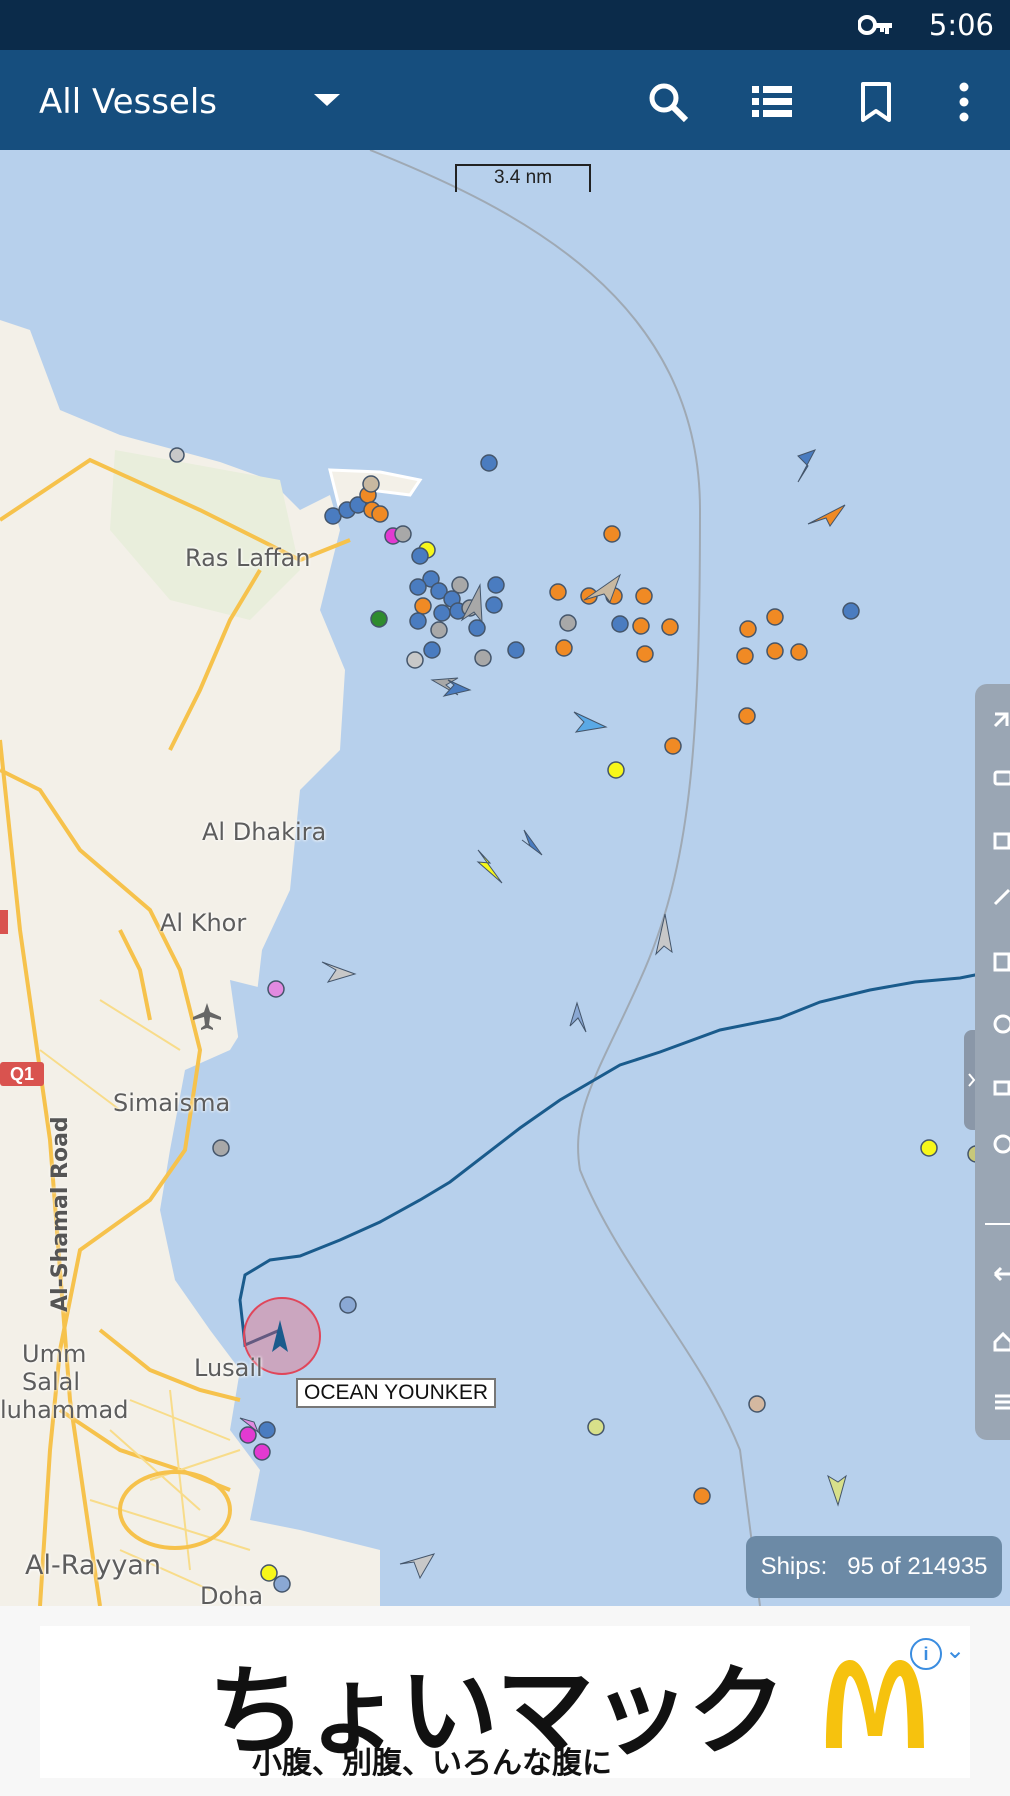 The image size is (1010, 1796). I want to click on ad-subline: 小腹、別腹、いろんな腹に, so click(432, 1763).